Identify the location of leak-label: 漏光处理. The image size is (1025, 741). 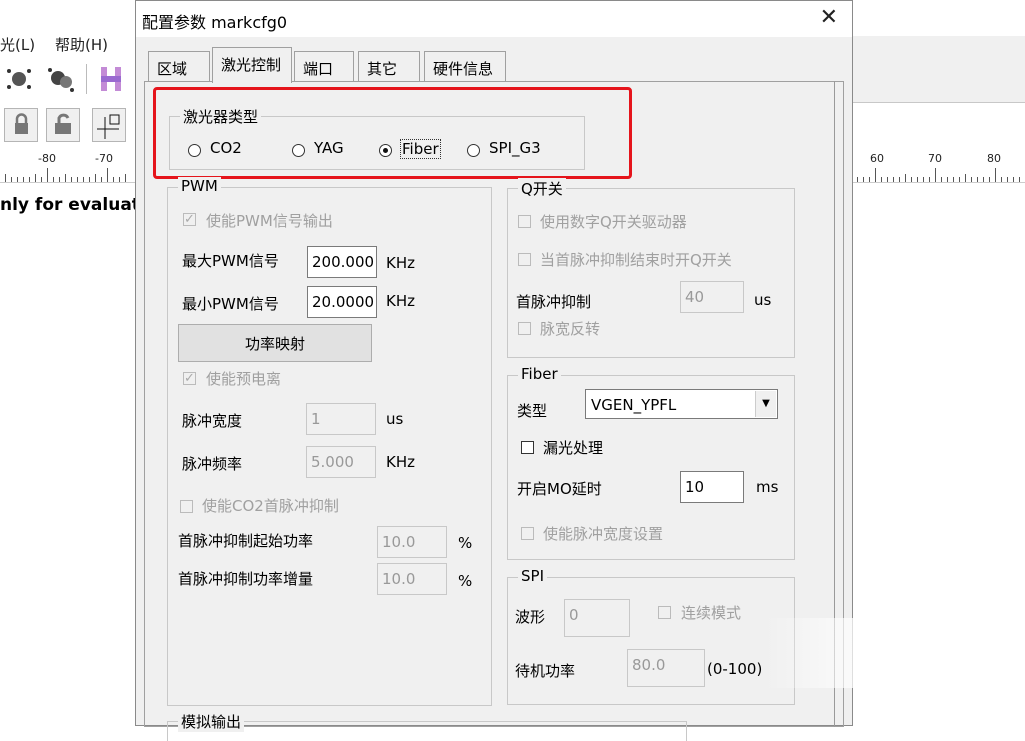
(573, 448).